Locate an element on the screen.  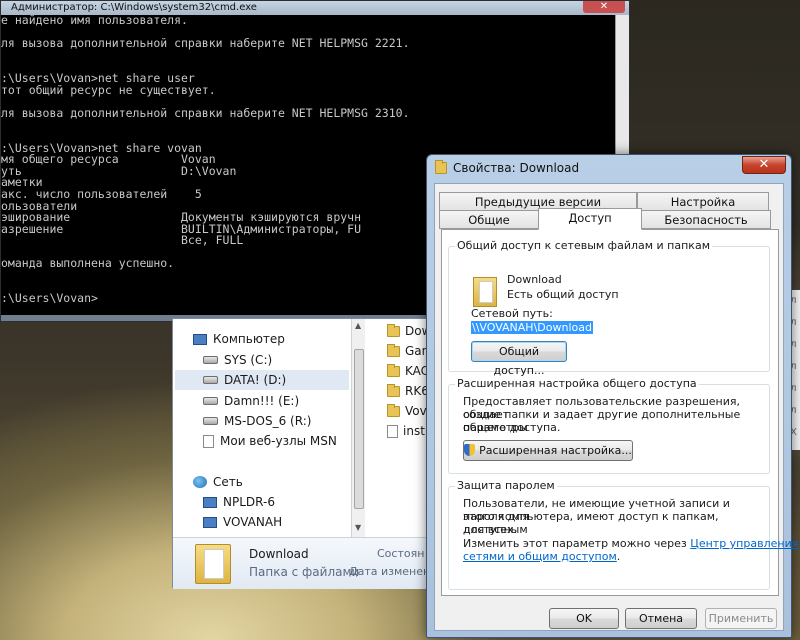
nav-scroll-thumb is located at coordinates (359, 429).